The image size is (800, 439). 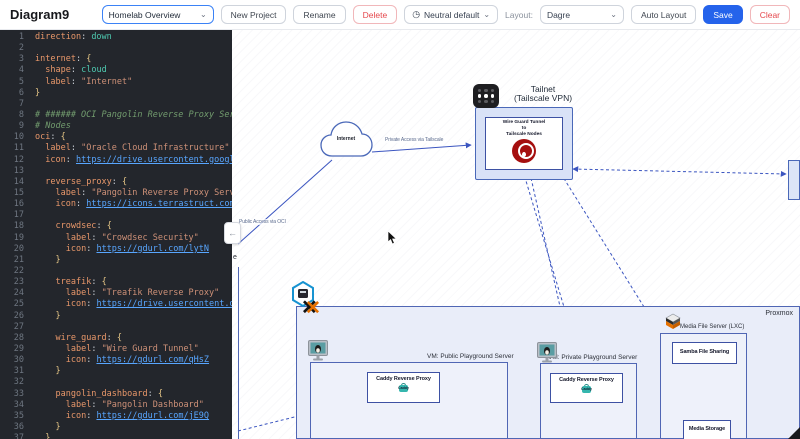 What do you see at coordinates (310, 302) in the screenshot?
I see `proxmox-logo-icon: ✕ ✕` at bounding box center [310, 302].